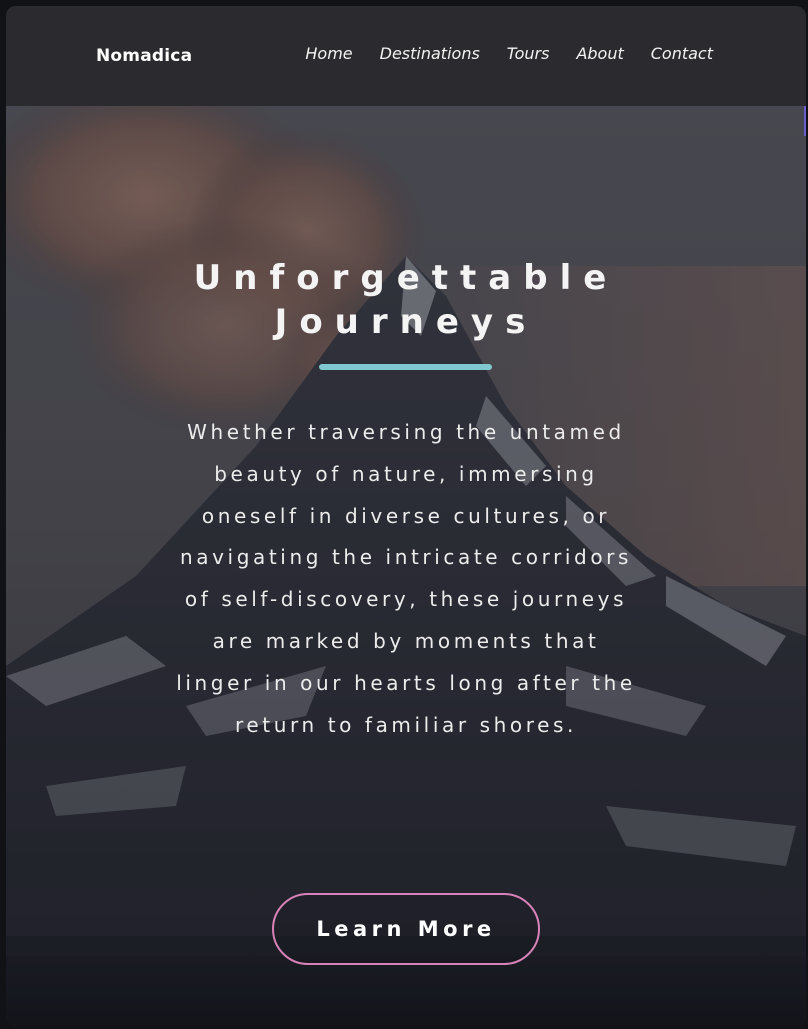  I want to click on hero-title-line-1: Unforgettable, so click(406, 278).